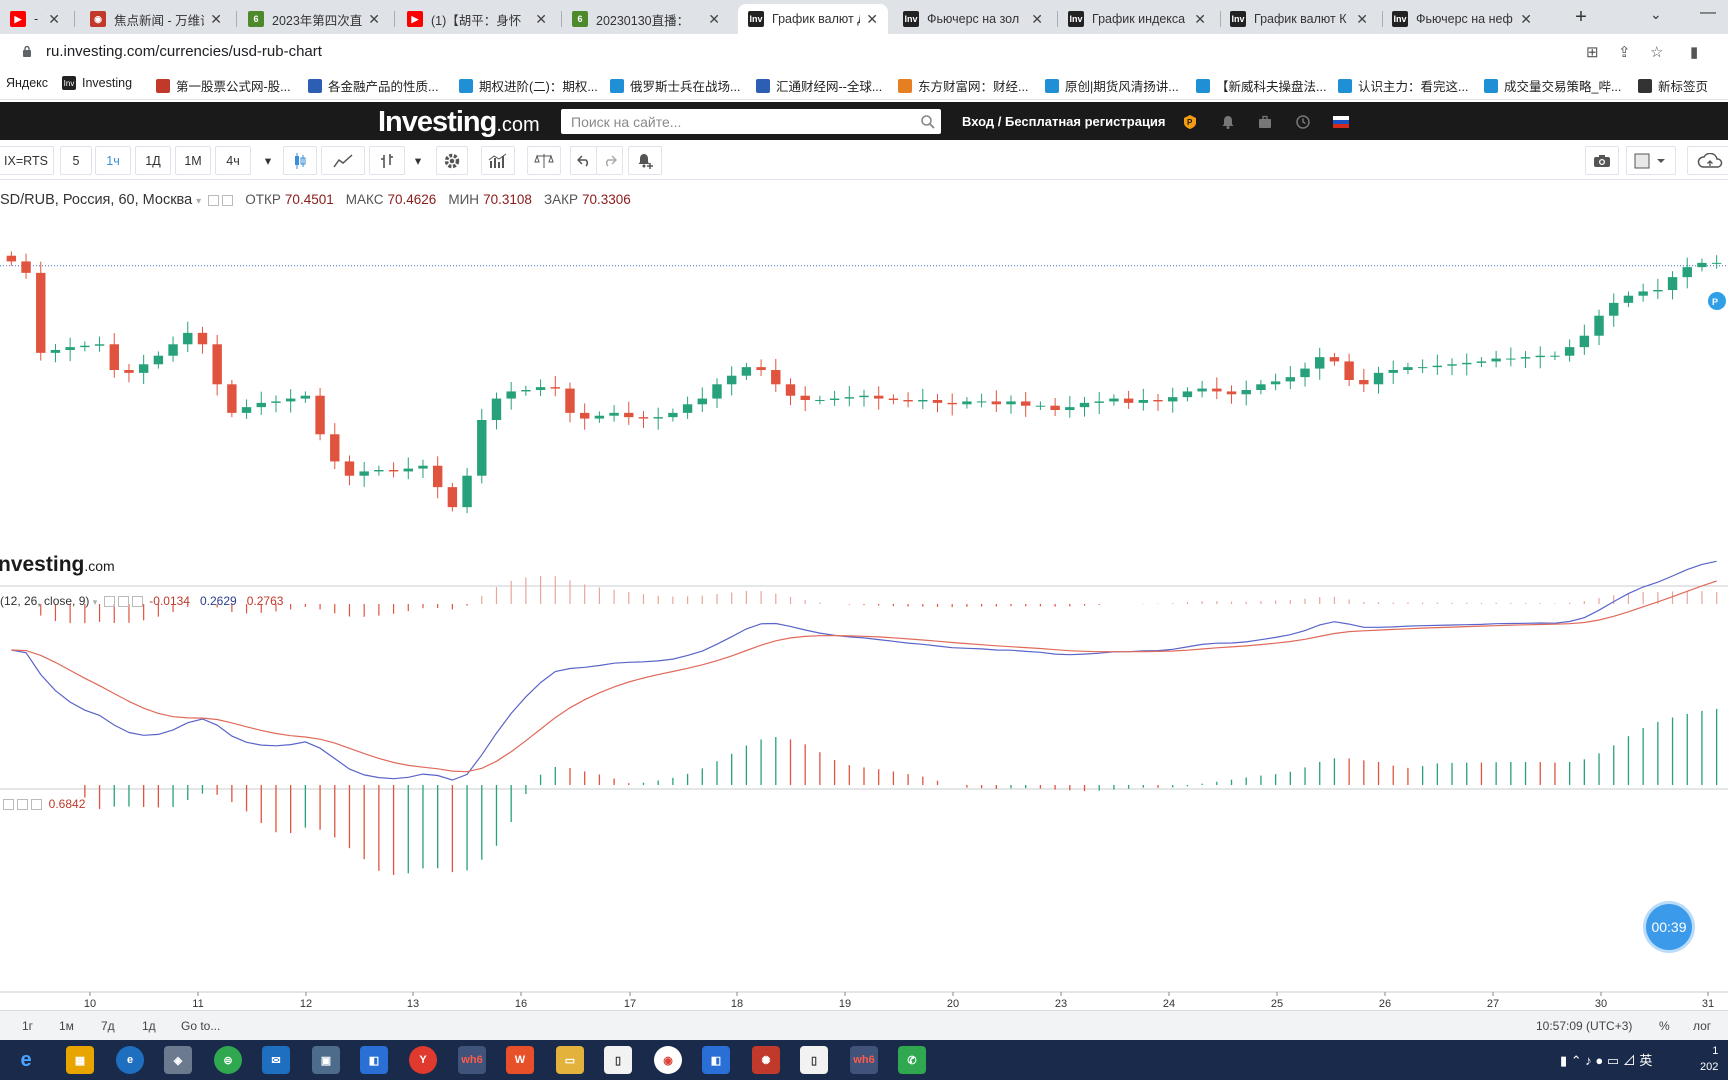 The image size is (1728, 1080). What do you see at coordinates (22, 805) in the screenshot?
I see `ao-hide-icon` at bounding box center [22, 805].